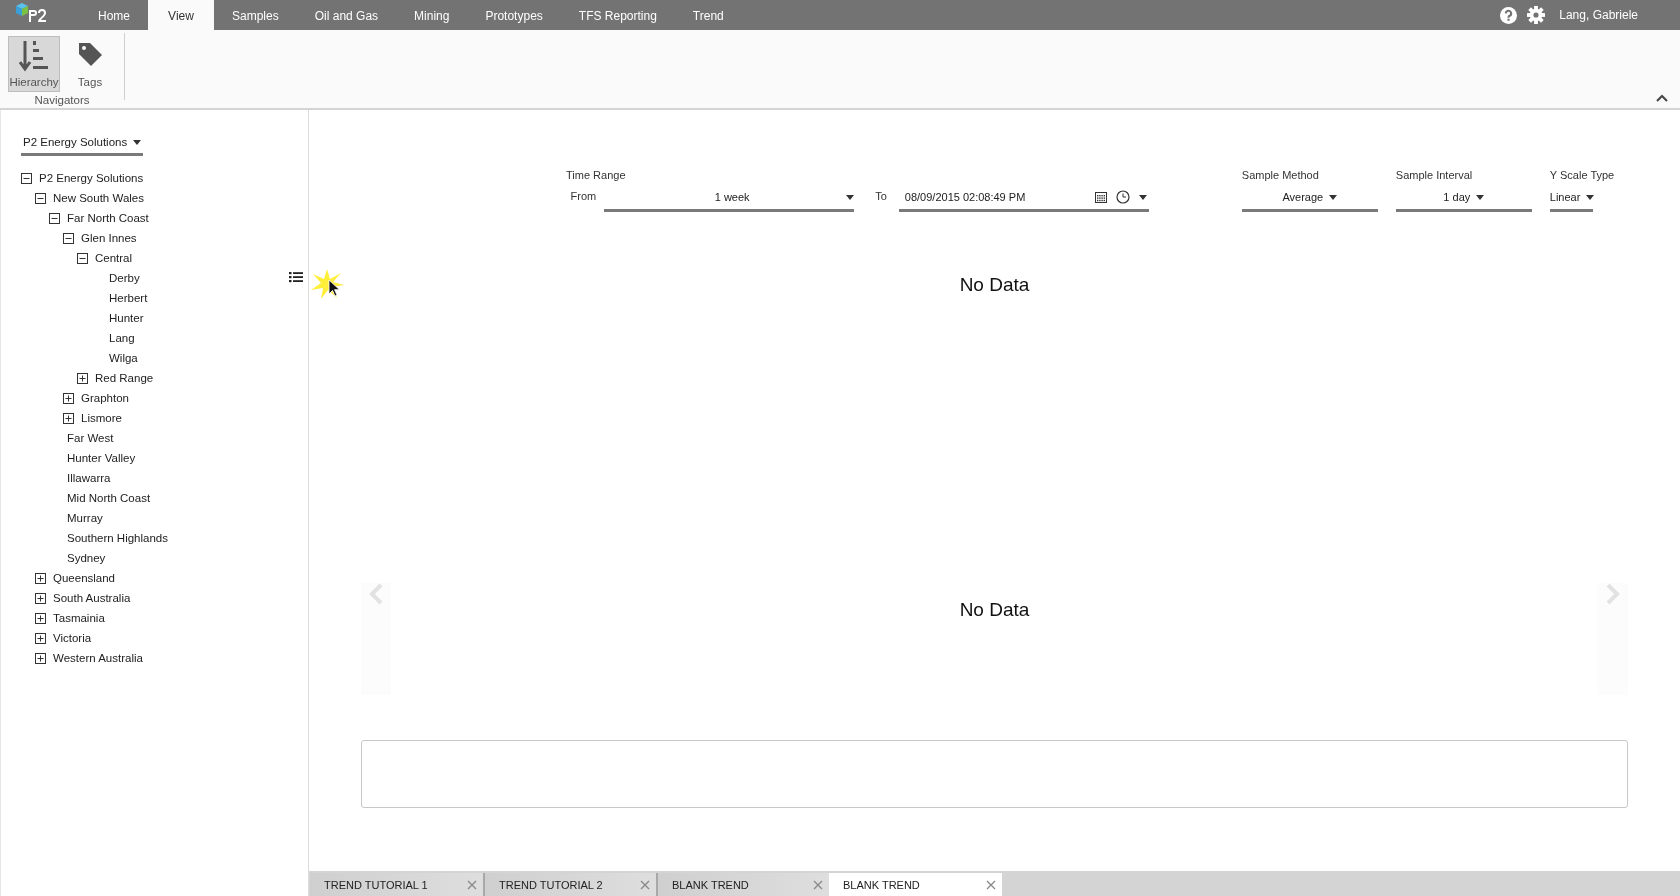 The width and height of the screenshot is (1680, 896). I want to click on tree-item: Lismore, so click(101, 418).